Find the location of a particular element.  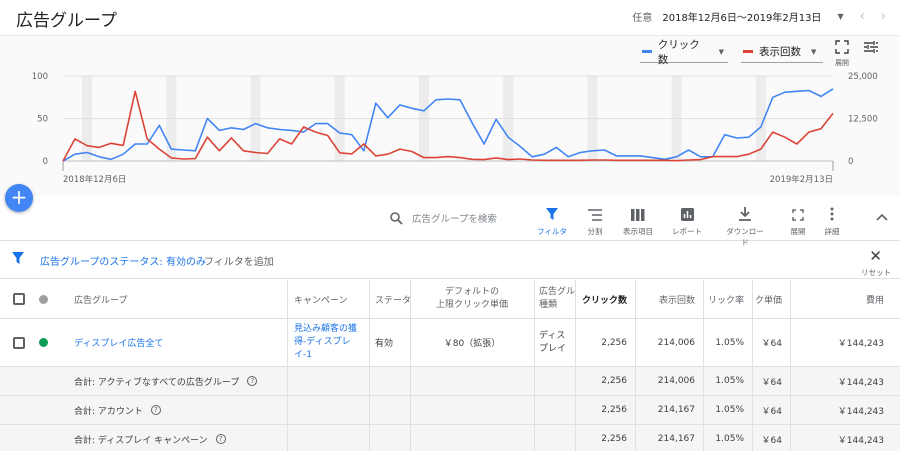

filter-button-label: フィルタ is located at coordinates (552, 231).